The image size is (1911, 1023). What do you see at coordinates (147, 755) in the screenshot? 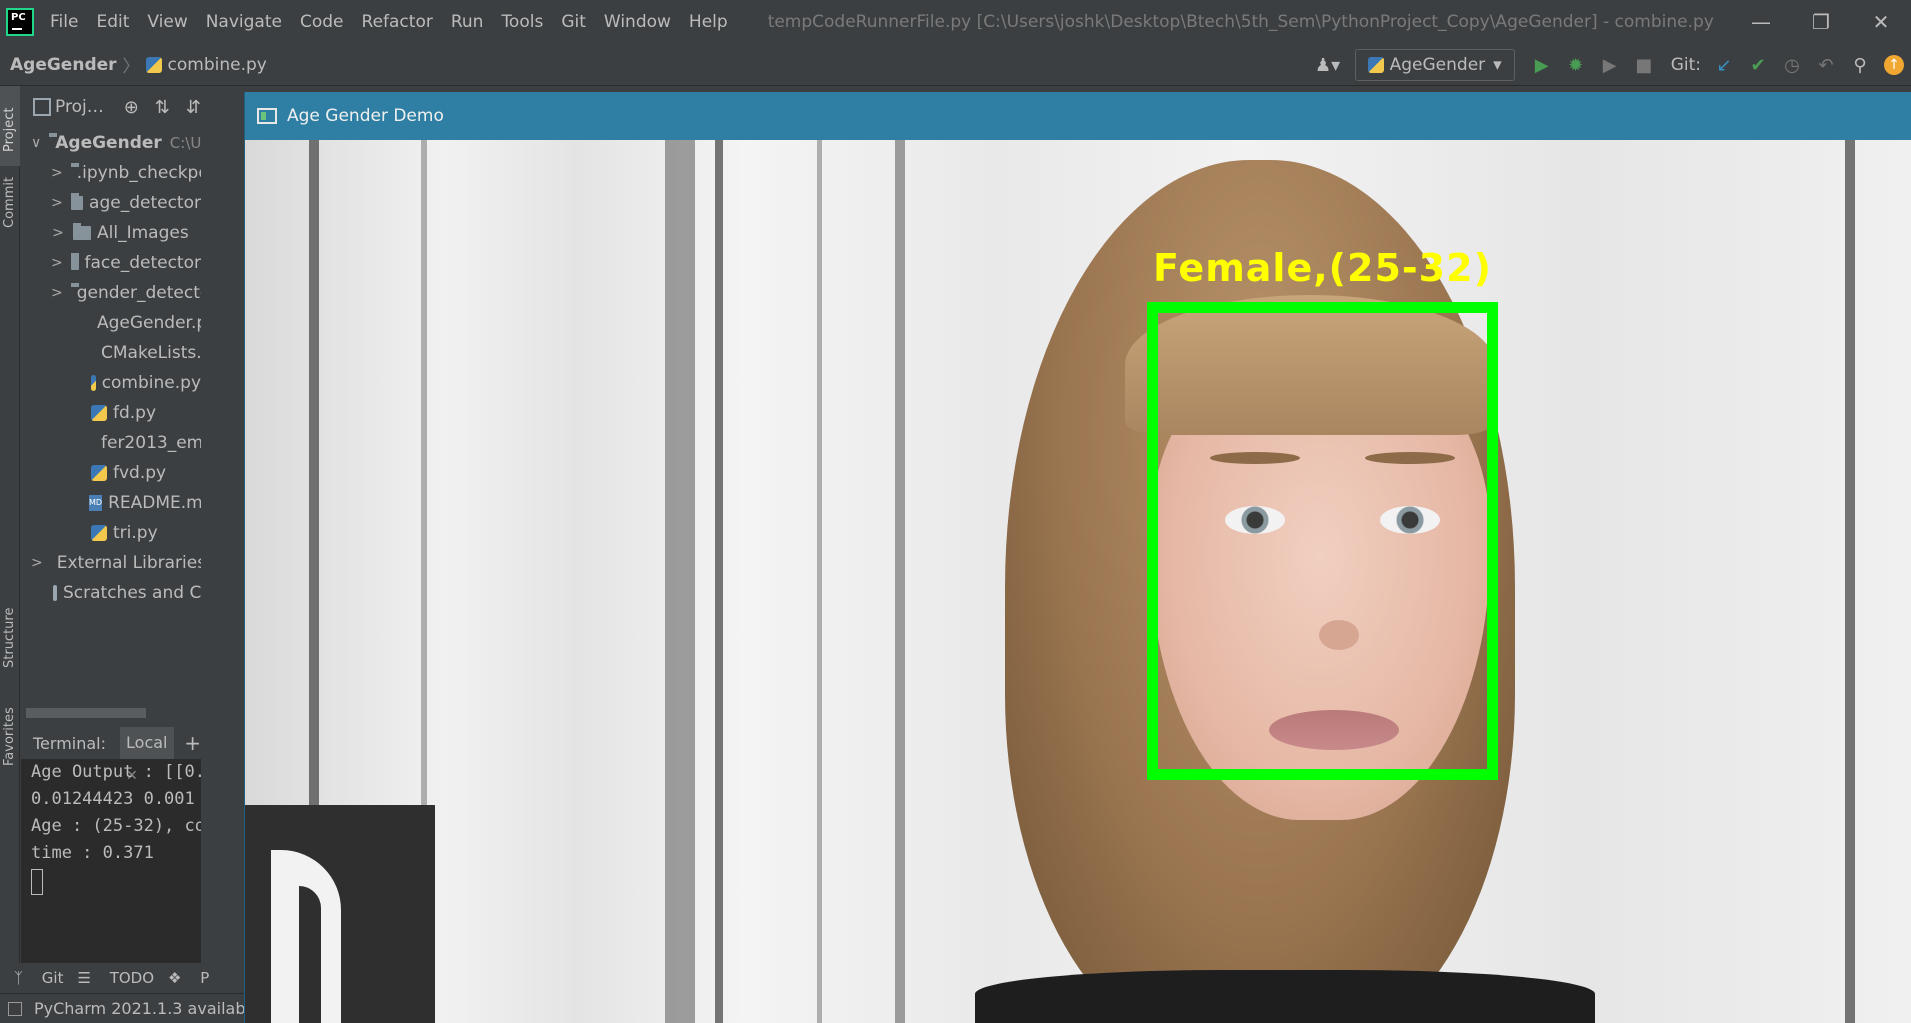
I see `tab-local: Local ✕` at bounding box center [147, 755].